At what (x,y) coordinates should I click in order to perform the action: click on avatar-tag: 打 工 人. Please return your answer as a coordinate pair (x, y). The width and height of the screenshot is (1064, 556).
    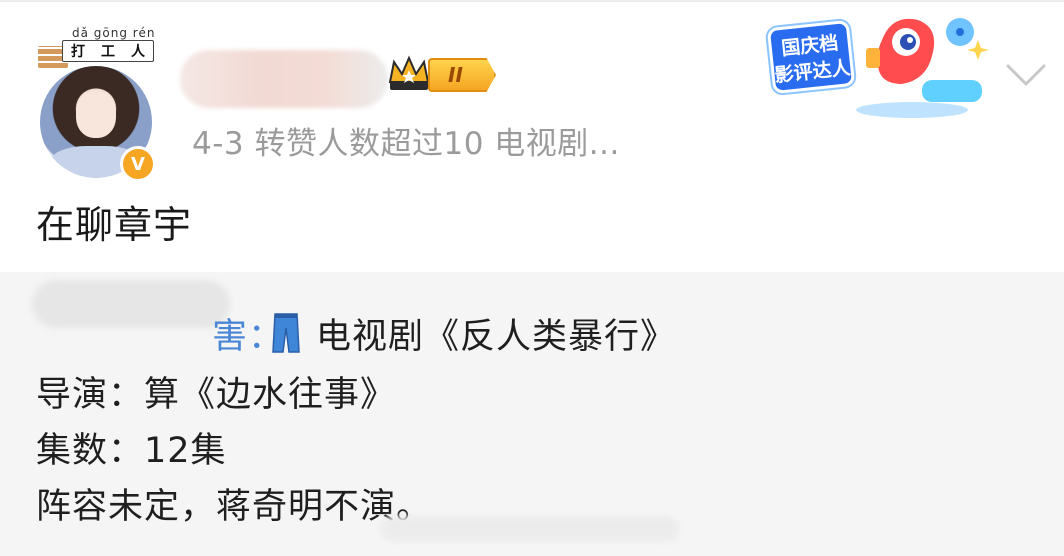
    Looking at the image, I should click on (108, 51).